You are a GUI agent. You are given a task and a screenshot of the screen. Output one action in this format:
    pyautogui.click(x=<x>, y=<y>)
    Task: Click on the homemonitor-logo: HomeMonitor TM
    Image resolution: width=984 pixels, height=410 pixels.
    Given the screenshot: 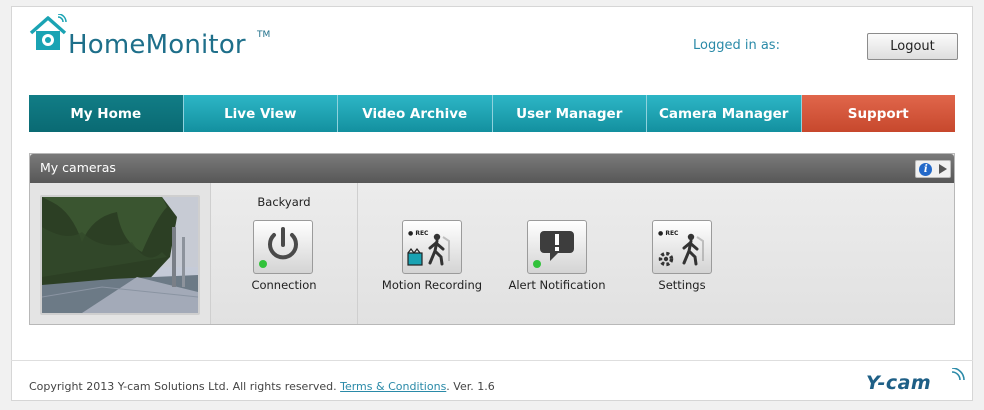 What is the action you would take?
    pyautogui.click(x=153, y=40)
    